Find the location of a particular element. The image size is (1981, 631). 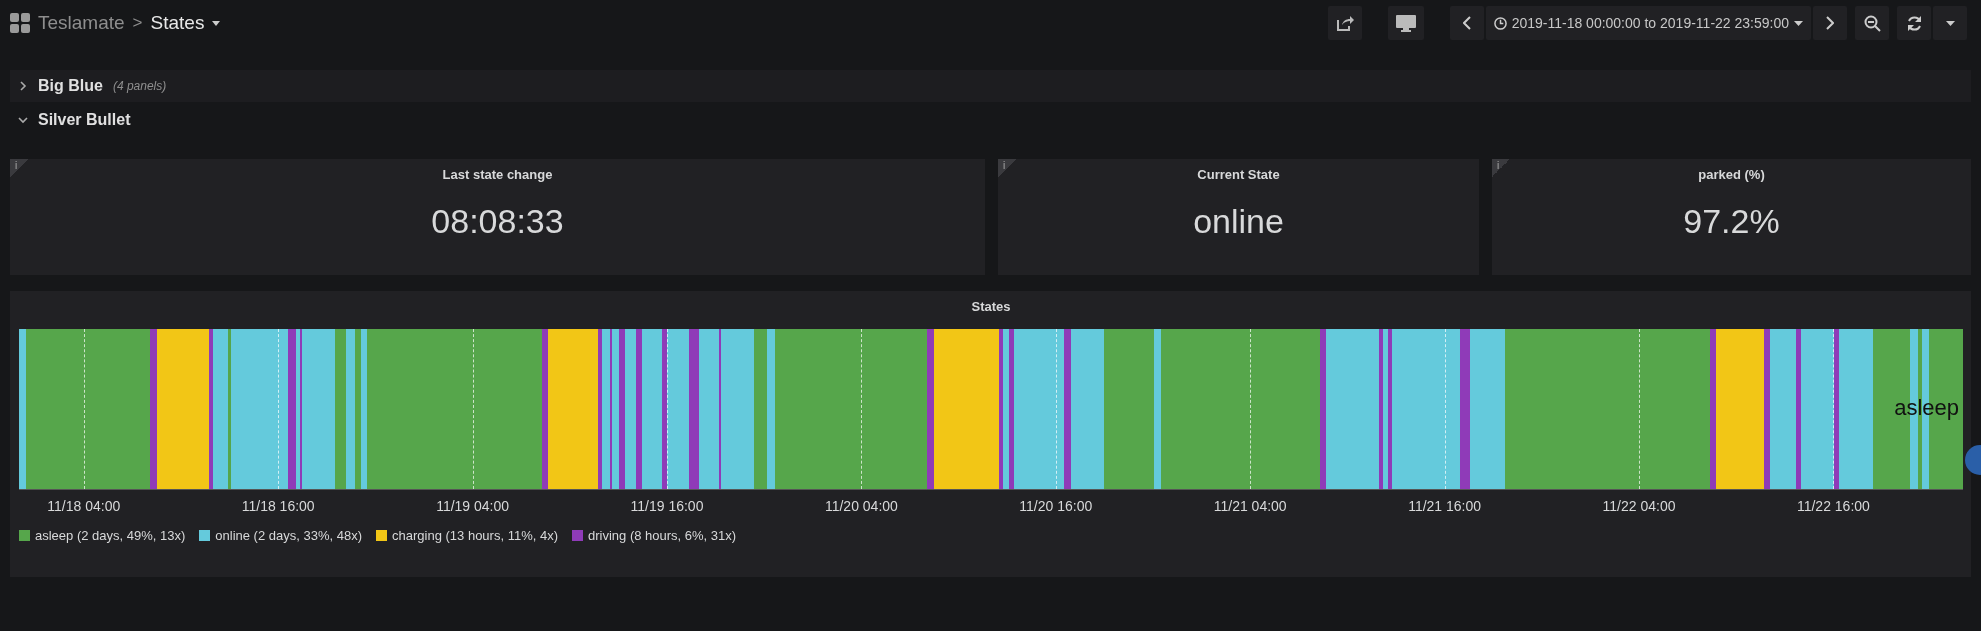

axis-label: 11/21 16:00 is located at coordinates (1445, 506).